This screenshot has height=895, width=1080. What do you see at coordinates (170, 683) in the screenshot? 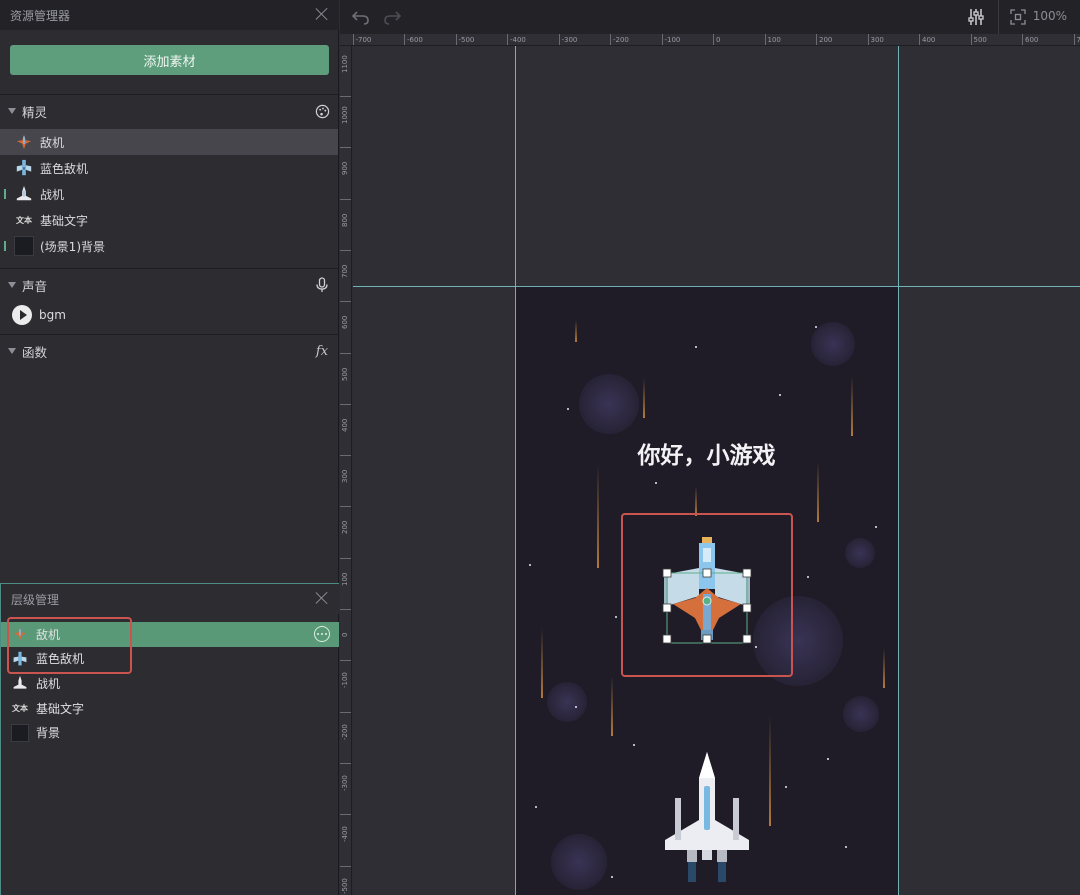
I see `layer-item-fighter: 战机` at bounding box center [170, 683].